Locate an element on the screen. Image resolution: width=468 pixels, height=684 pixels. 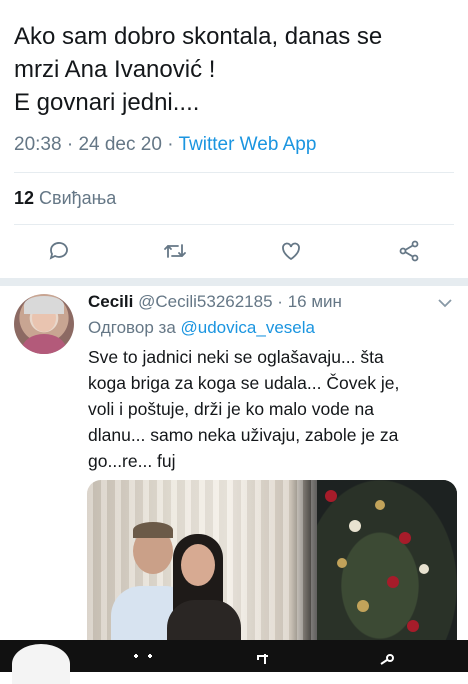
screenshot-thumbnail is located at coordinates (41, 664).